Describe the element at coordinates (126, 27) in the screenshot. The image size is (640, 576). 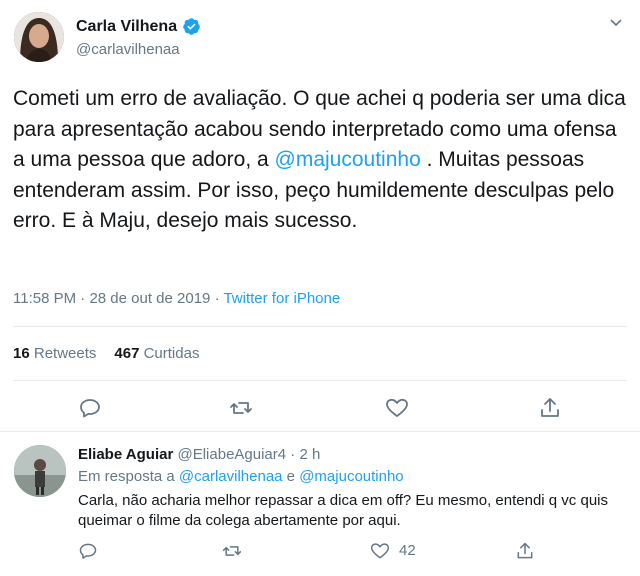
I see `author-name: Carla Vilhena` at that location.